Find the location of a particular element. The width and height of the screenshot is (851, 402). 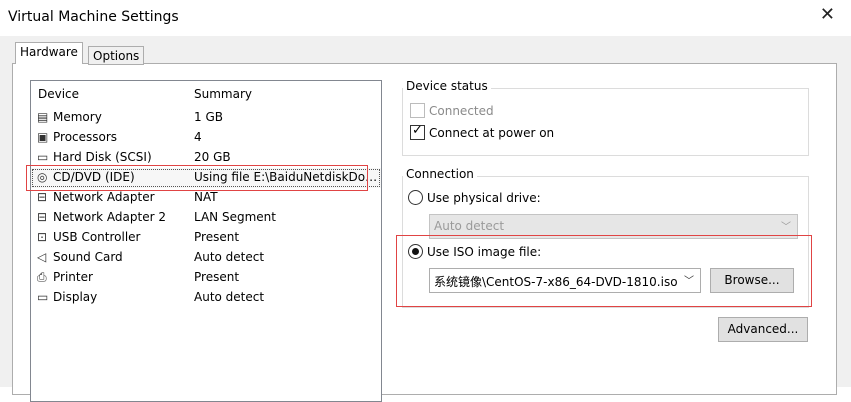

list-item-network-adapter: ⊟ Network Adapter NAT is located at coordinates (206, 198).